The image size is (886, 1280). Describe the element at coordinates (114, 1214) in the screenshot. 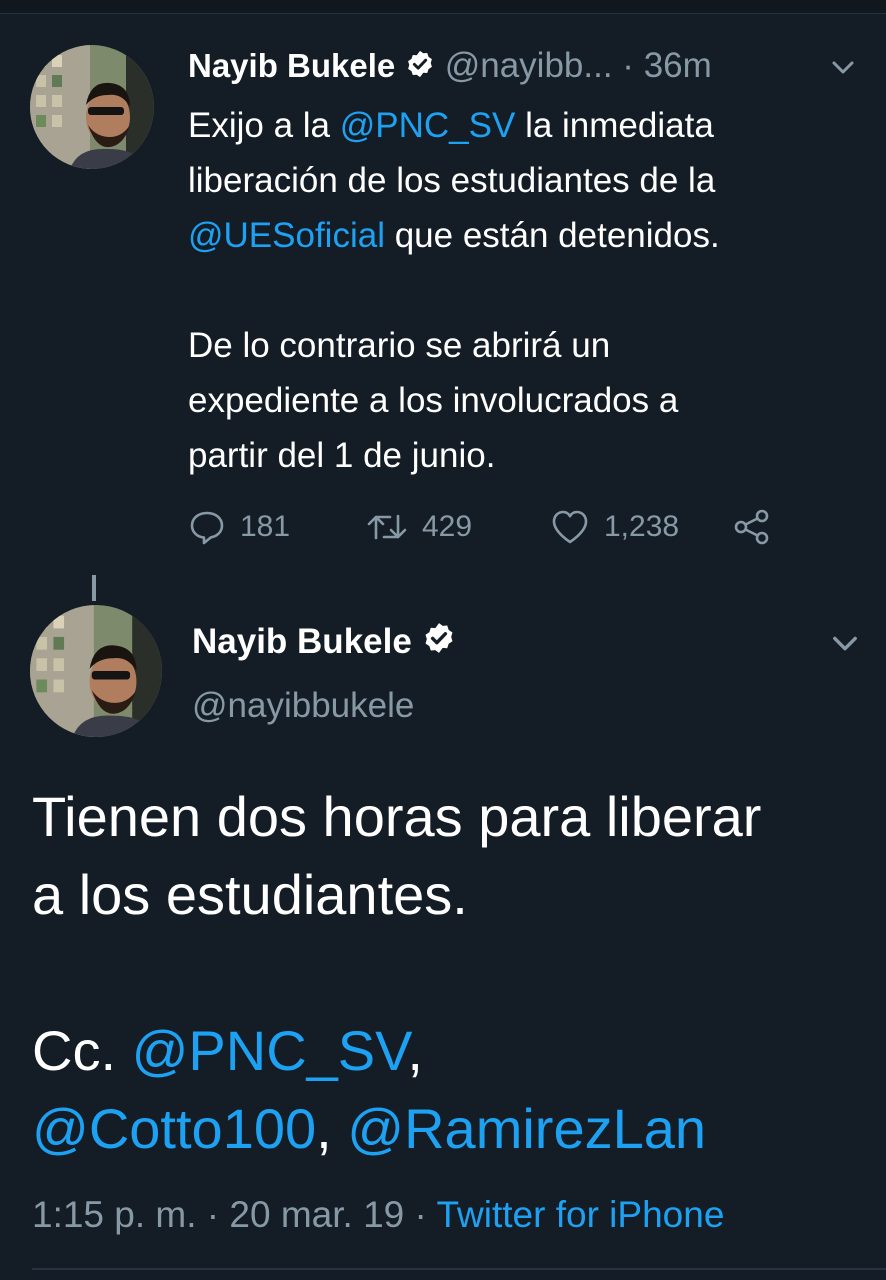

I see `tweet-timestamp: 1:15 p. m.` at that location.